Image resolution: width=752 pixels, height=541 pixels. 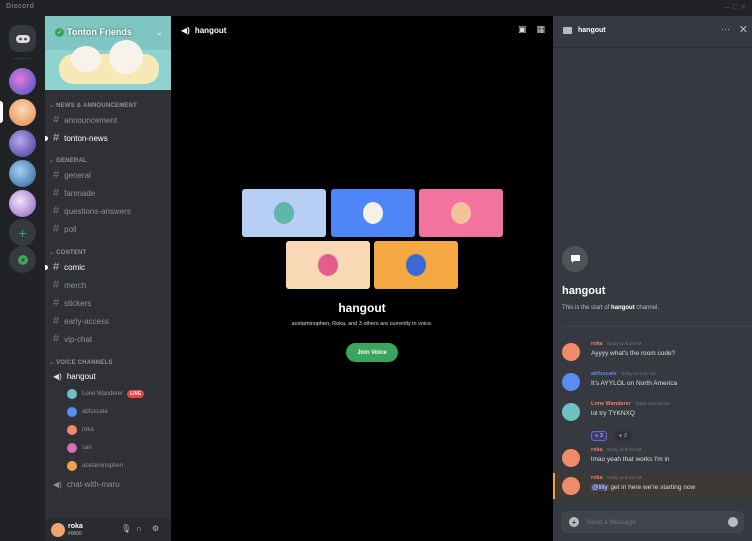 What do you see at coordinates (22, 259) in the screenshot?
I see `explore-servers-button` at bounding box center [22, 259].